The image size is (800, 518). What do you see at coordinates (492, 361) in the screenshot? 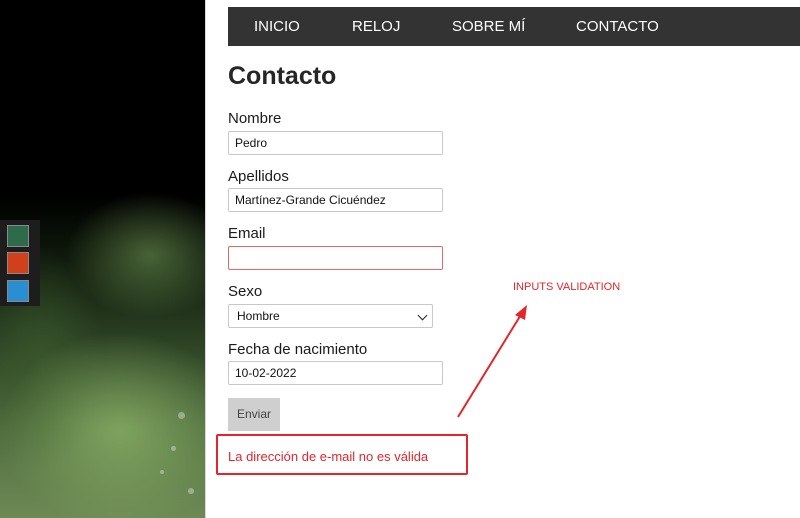
I see `annotation-arrow` at bounding box center [492, 361].